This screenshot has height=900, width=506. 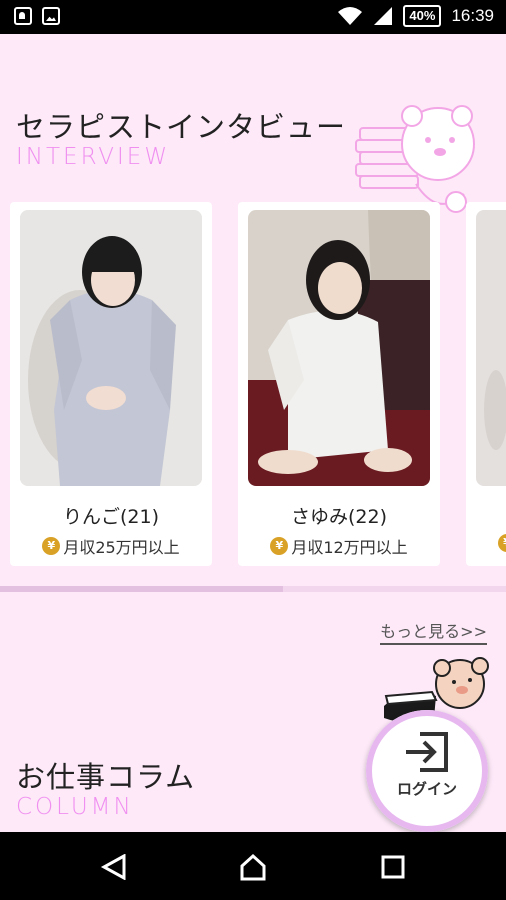 What do you see at coordinates (383, 16) in the screenshot?
I see `signal-icon` at bounding box center [383, 16].